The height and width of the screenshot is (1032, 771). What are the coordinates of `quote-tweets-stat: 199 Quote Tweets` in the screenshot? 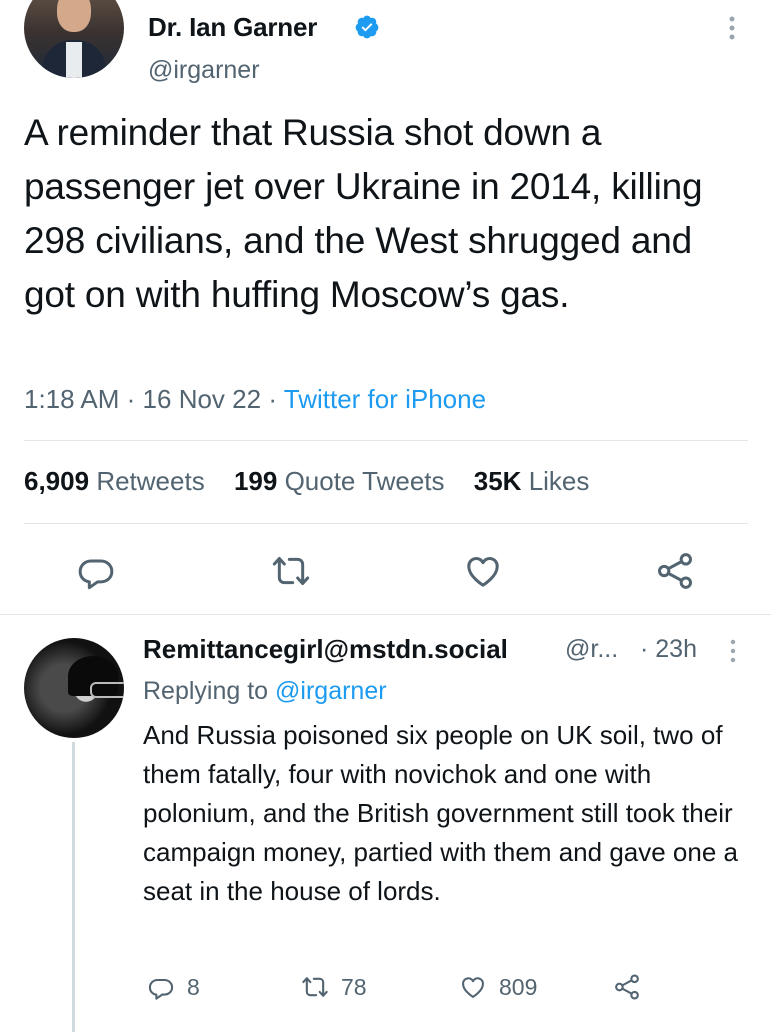 It's located at (339, 481).